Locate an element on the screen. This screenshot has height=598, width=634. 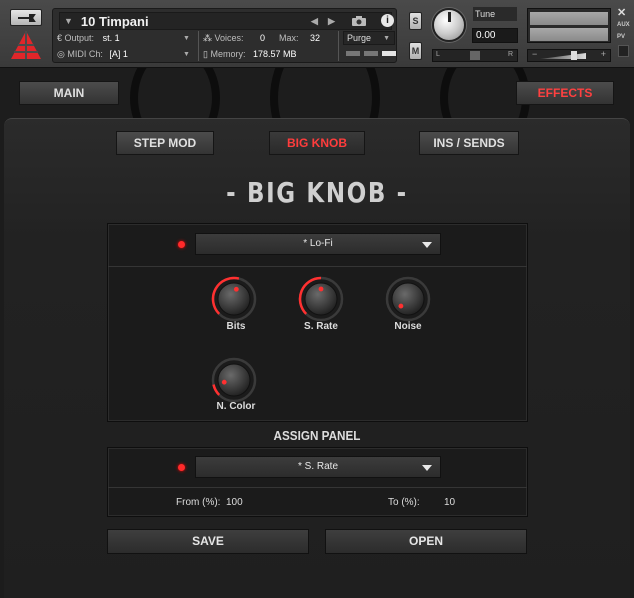
solo-button: S is located at coordinates (415, 21).